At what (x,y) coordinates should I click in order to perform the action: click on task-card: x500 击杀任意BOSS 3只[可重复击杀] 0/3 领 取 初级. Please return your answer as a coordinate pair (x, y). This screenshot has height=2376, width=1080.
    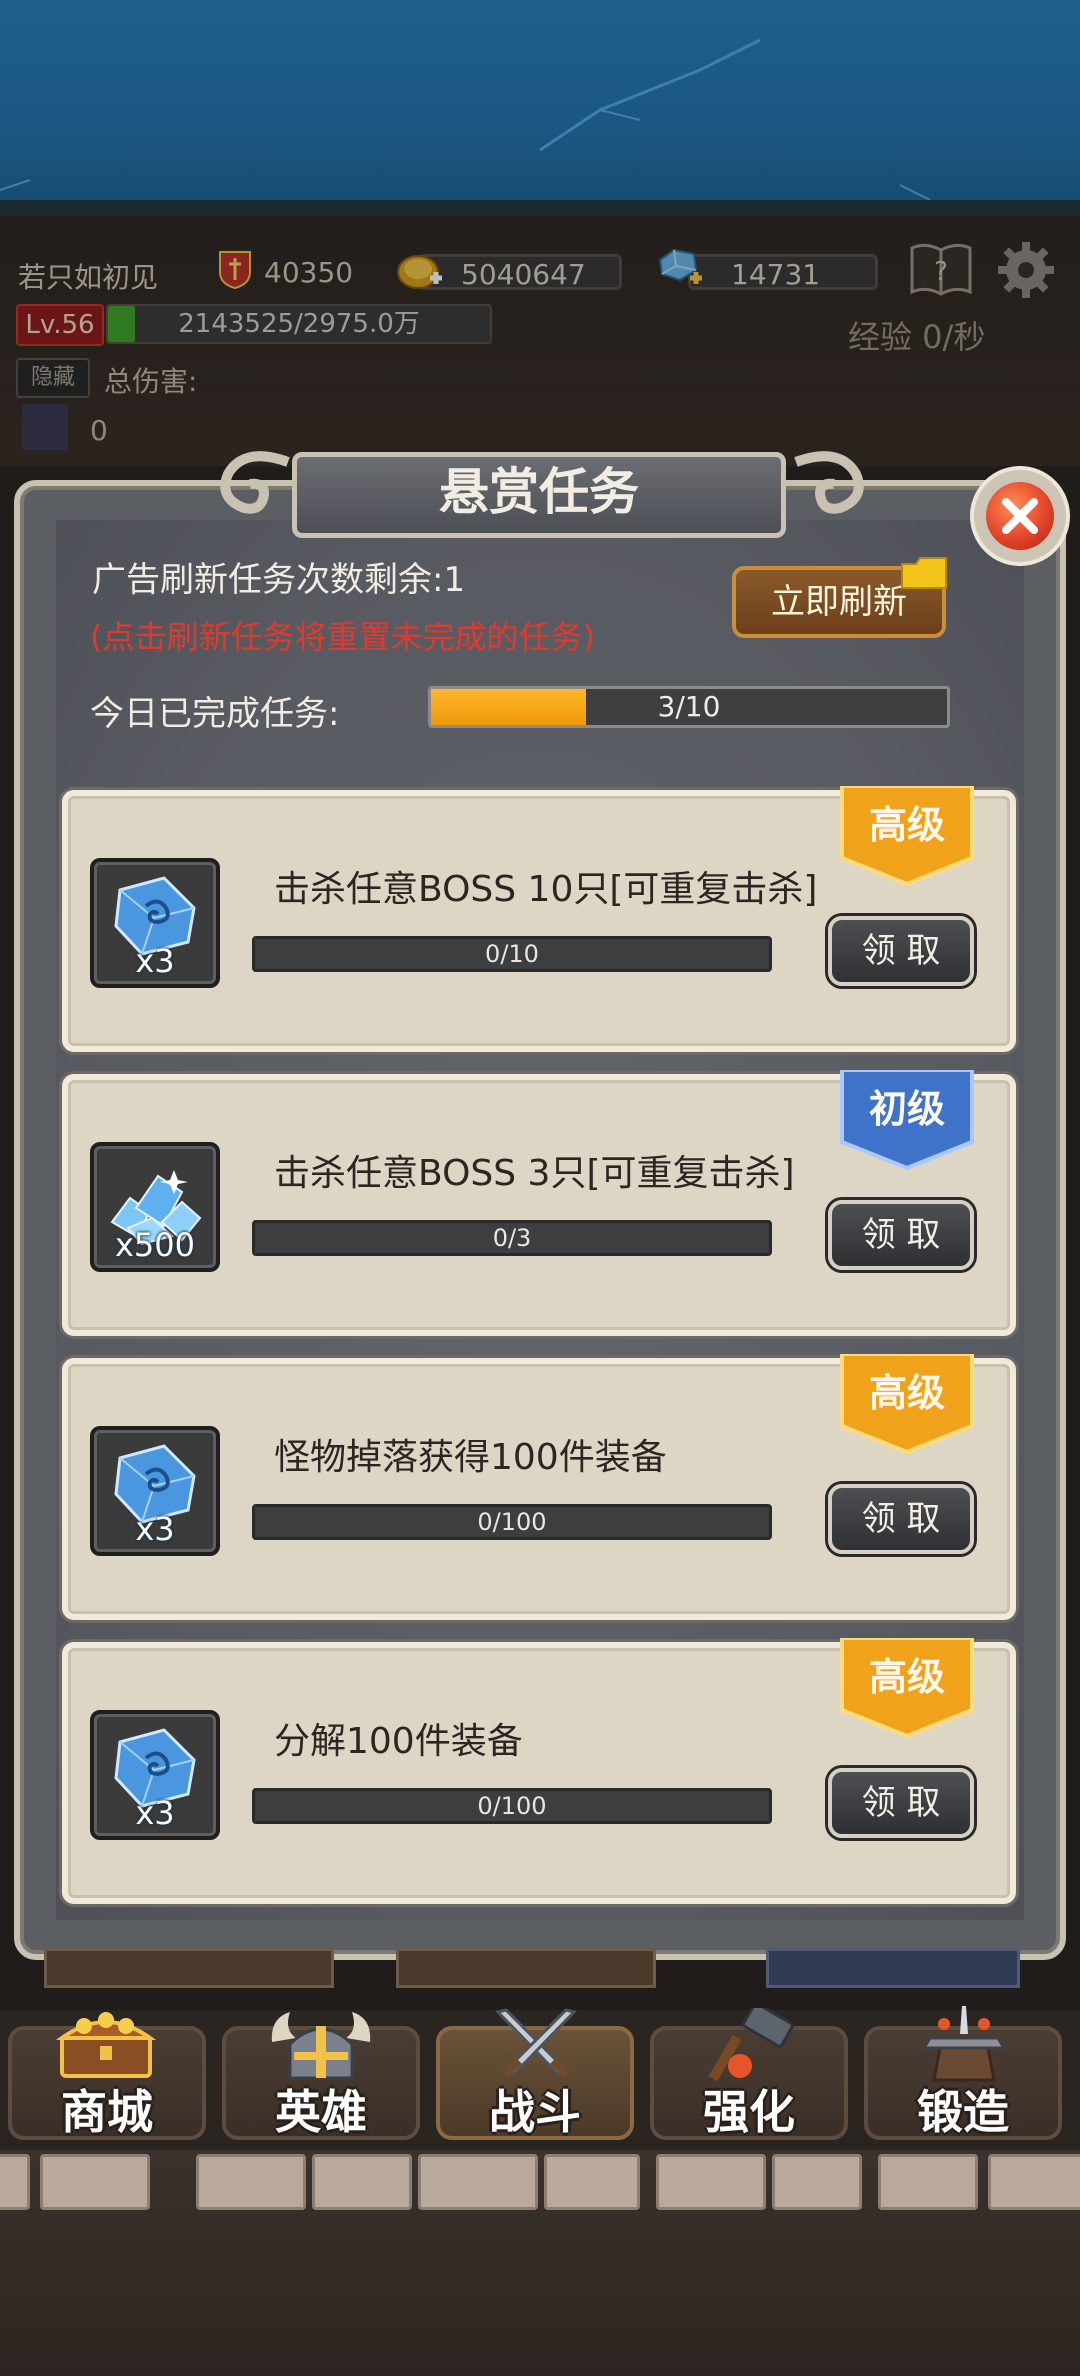
    Looking at the image, I should click on (539, 1203).